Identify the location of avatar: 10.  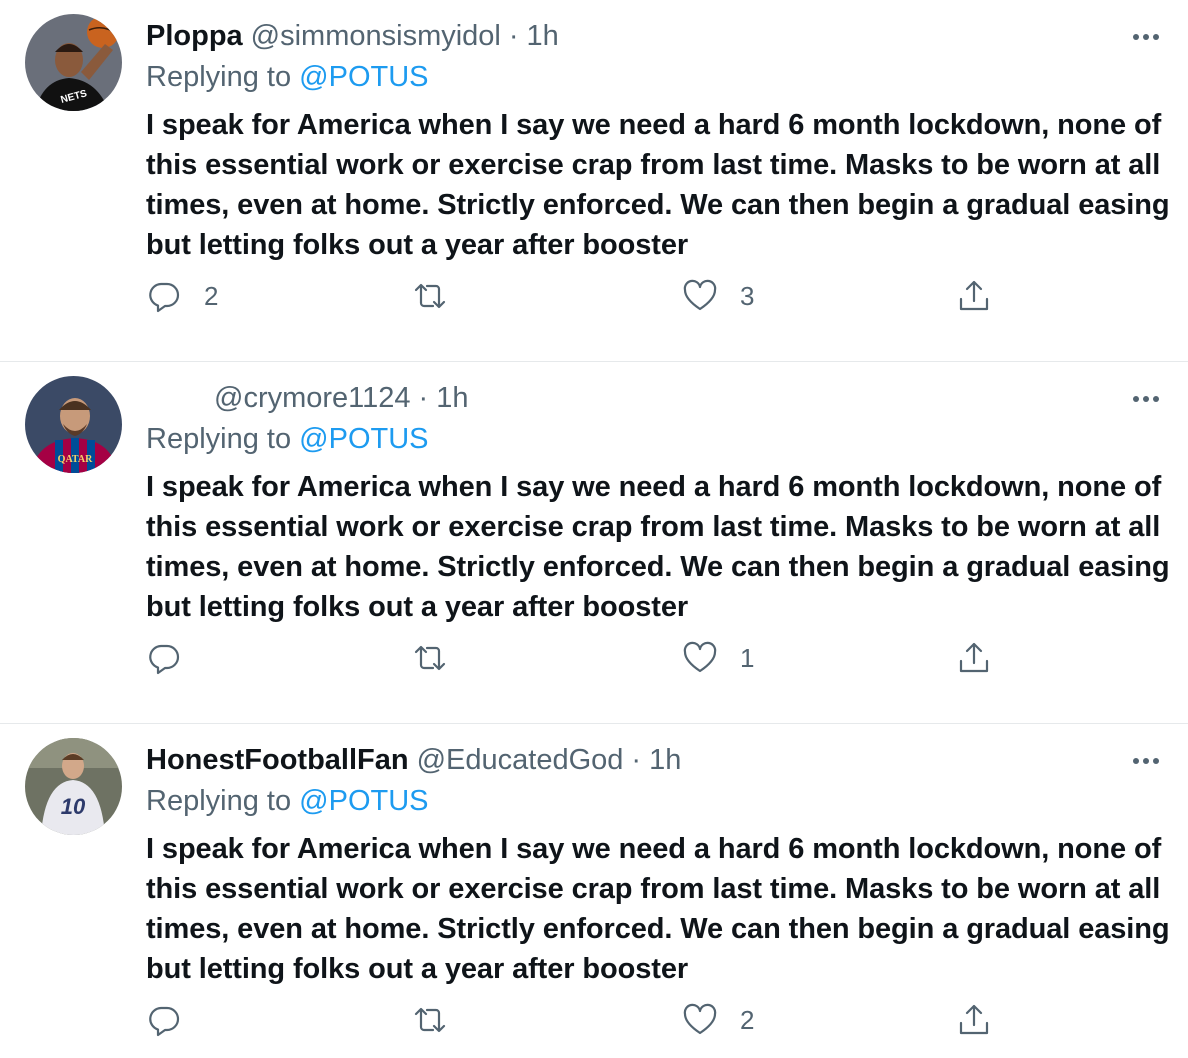
(73, 786).